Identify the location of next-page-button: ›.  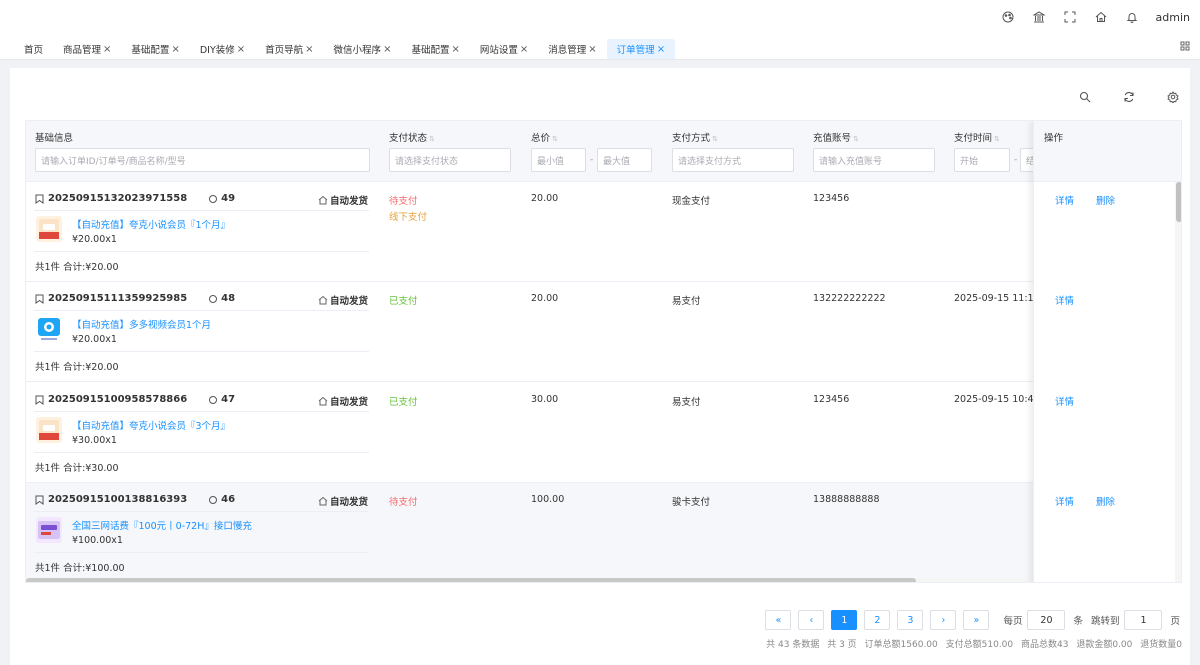
(943, 620).